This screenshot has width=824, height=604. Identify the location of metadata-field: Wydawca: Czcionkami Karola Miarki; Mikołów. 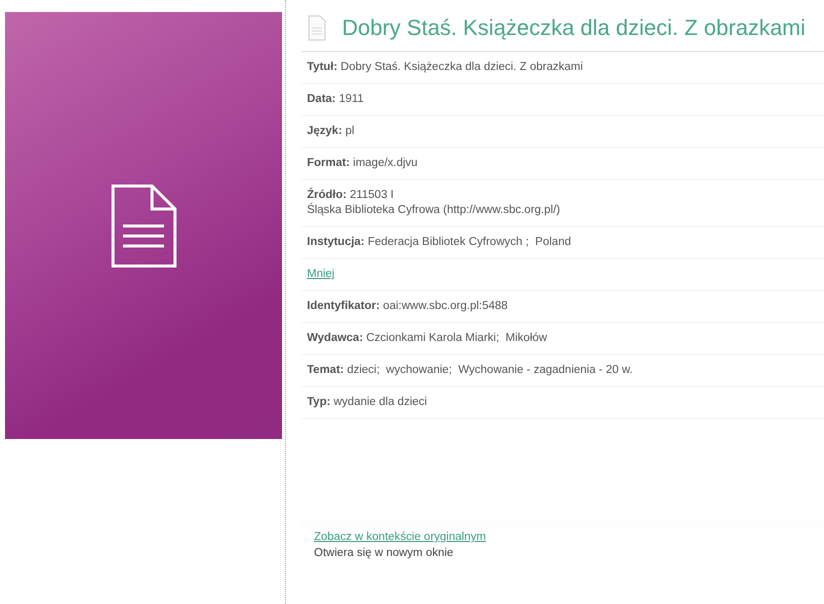
(565, 338).